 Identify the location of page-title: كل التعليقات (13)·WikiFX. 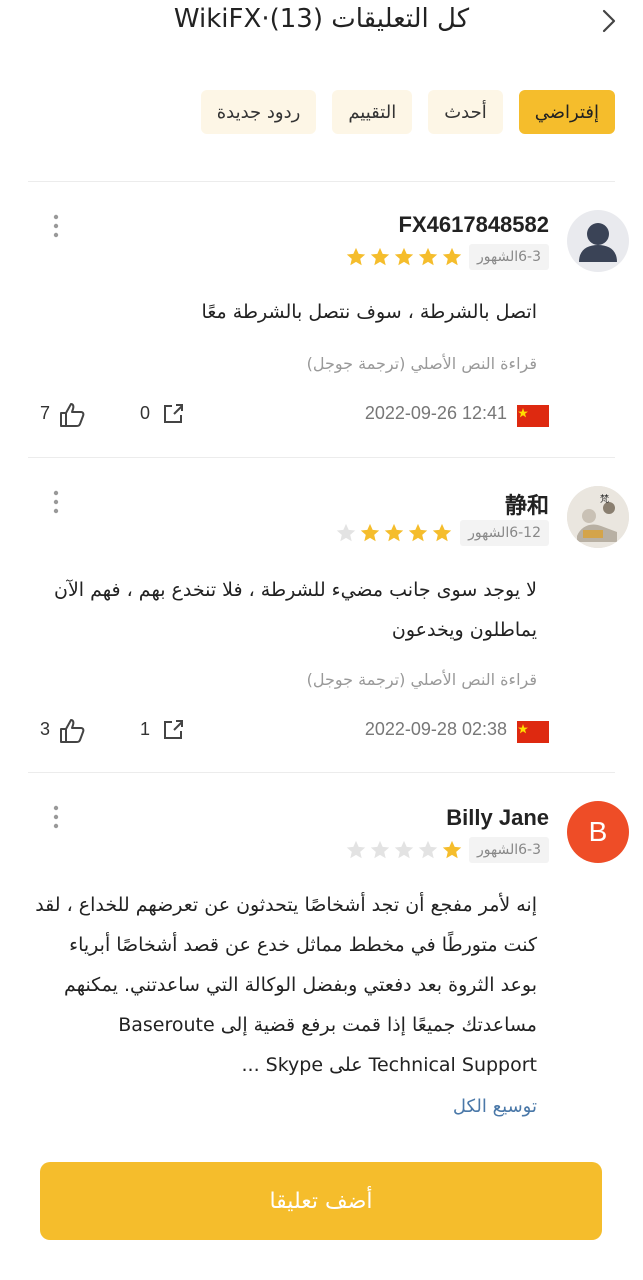
(321, 19).